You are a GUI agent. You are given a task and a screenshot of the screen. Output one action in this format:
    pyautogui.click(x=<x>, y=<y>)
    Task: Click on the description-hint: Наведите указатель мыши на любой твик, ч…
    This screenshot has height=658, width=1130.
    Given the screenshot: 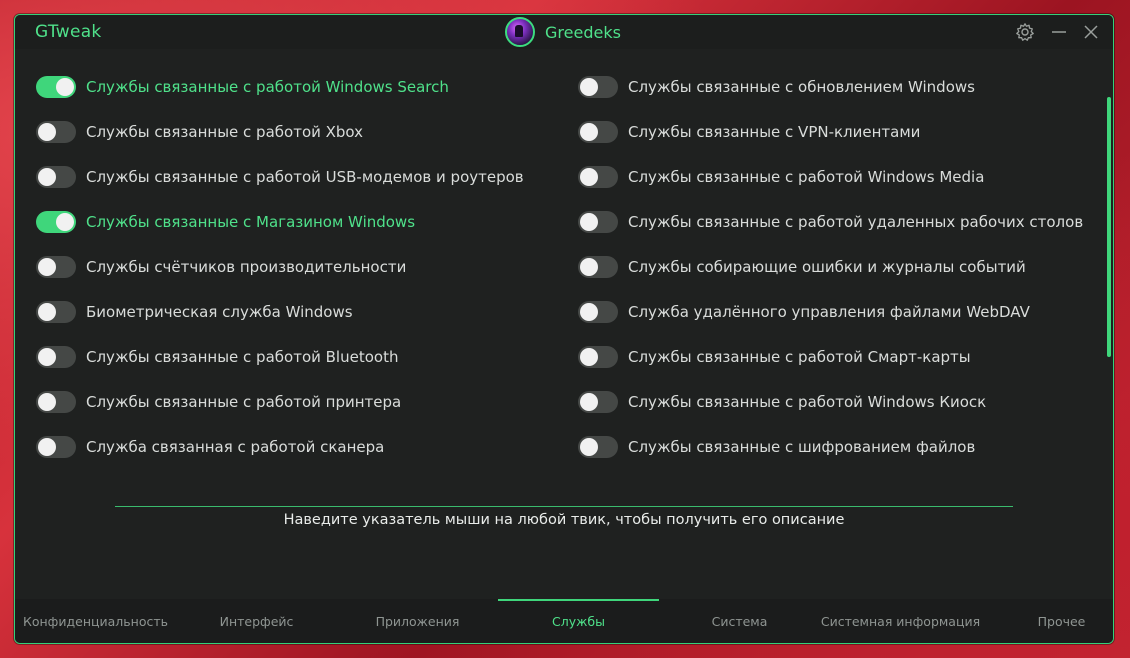 What is the action you would take?
    pyautogui.click(x=564, y=520)
    